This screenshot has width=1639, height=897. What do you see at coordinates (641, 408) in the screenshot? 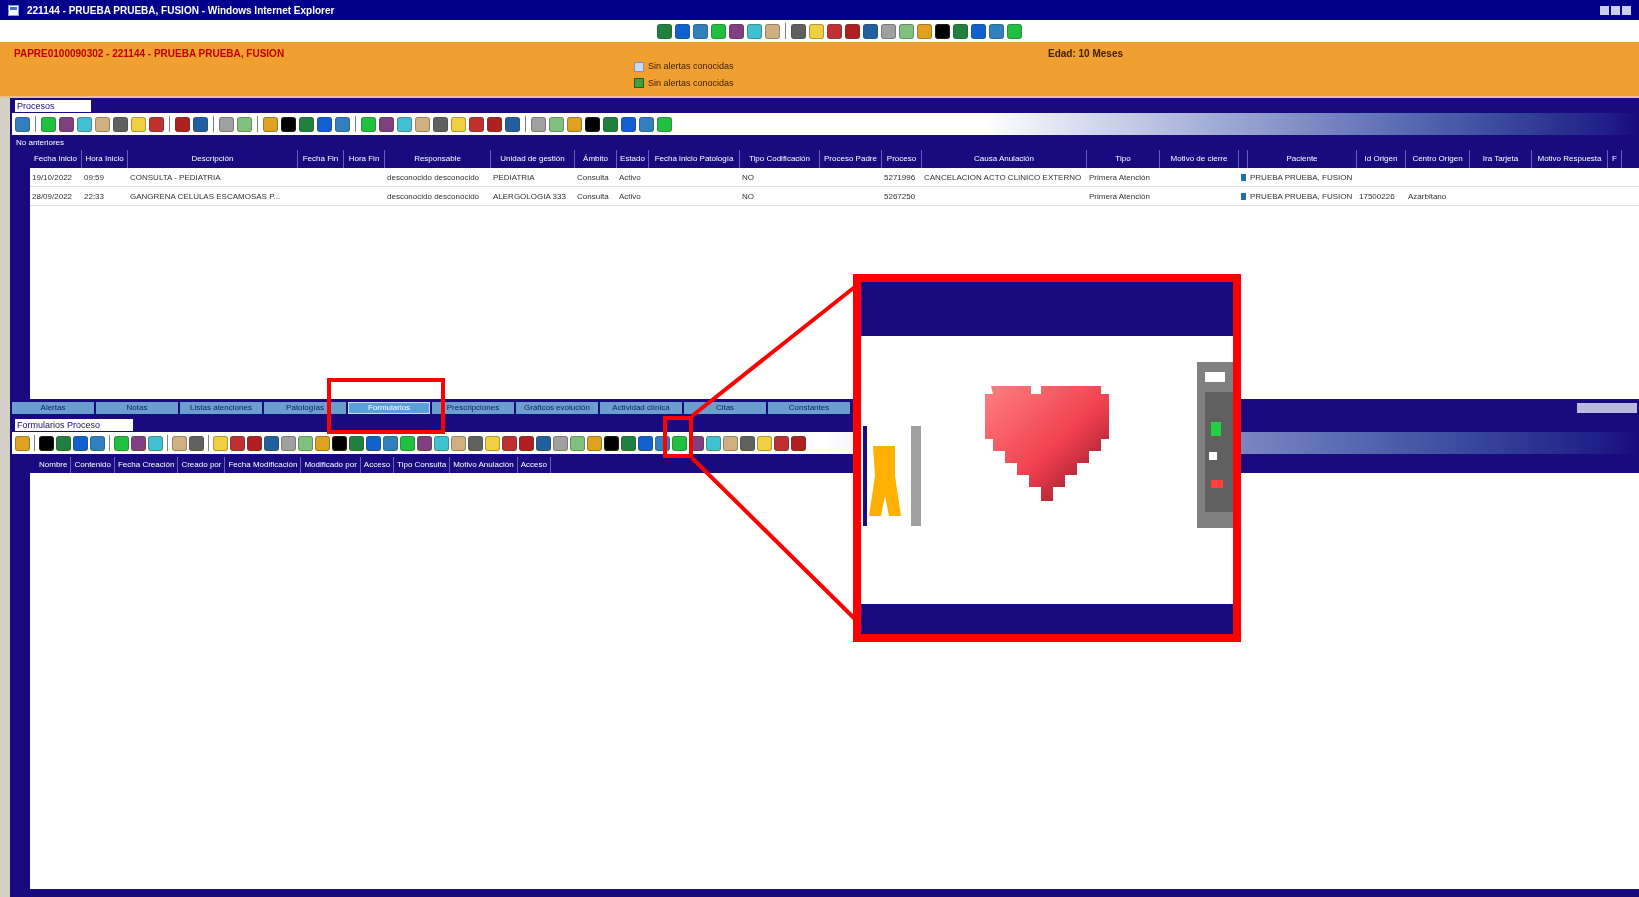
I see `tab: Actividad clínica` at bounding box center [641, 408].